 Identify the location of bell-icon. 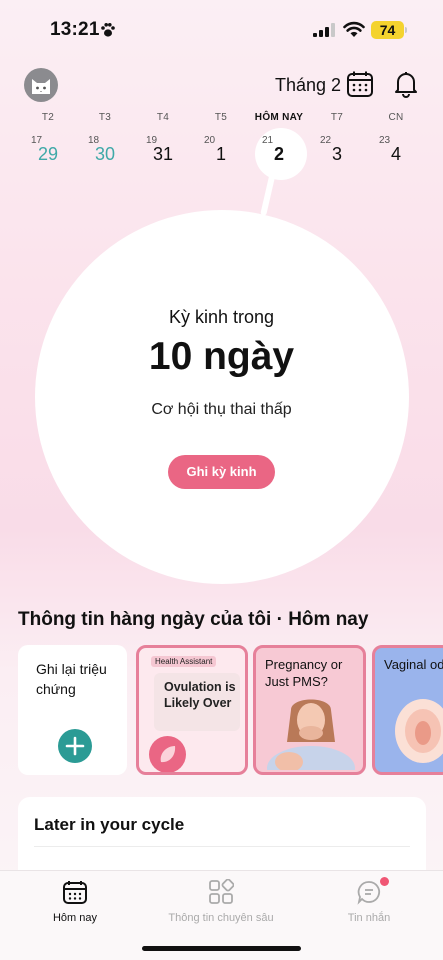
(406, 84).